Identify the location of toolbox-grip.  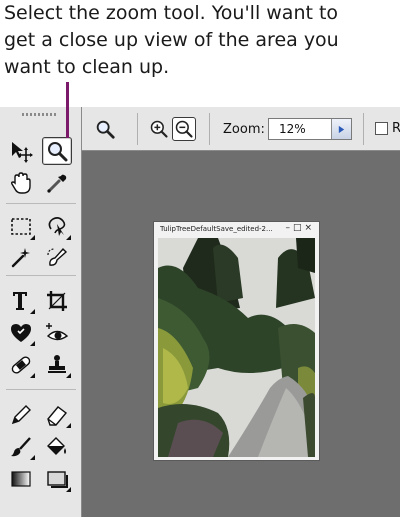
(40, 114).